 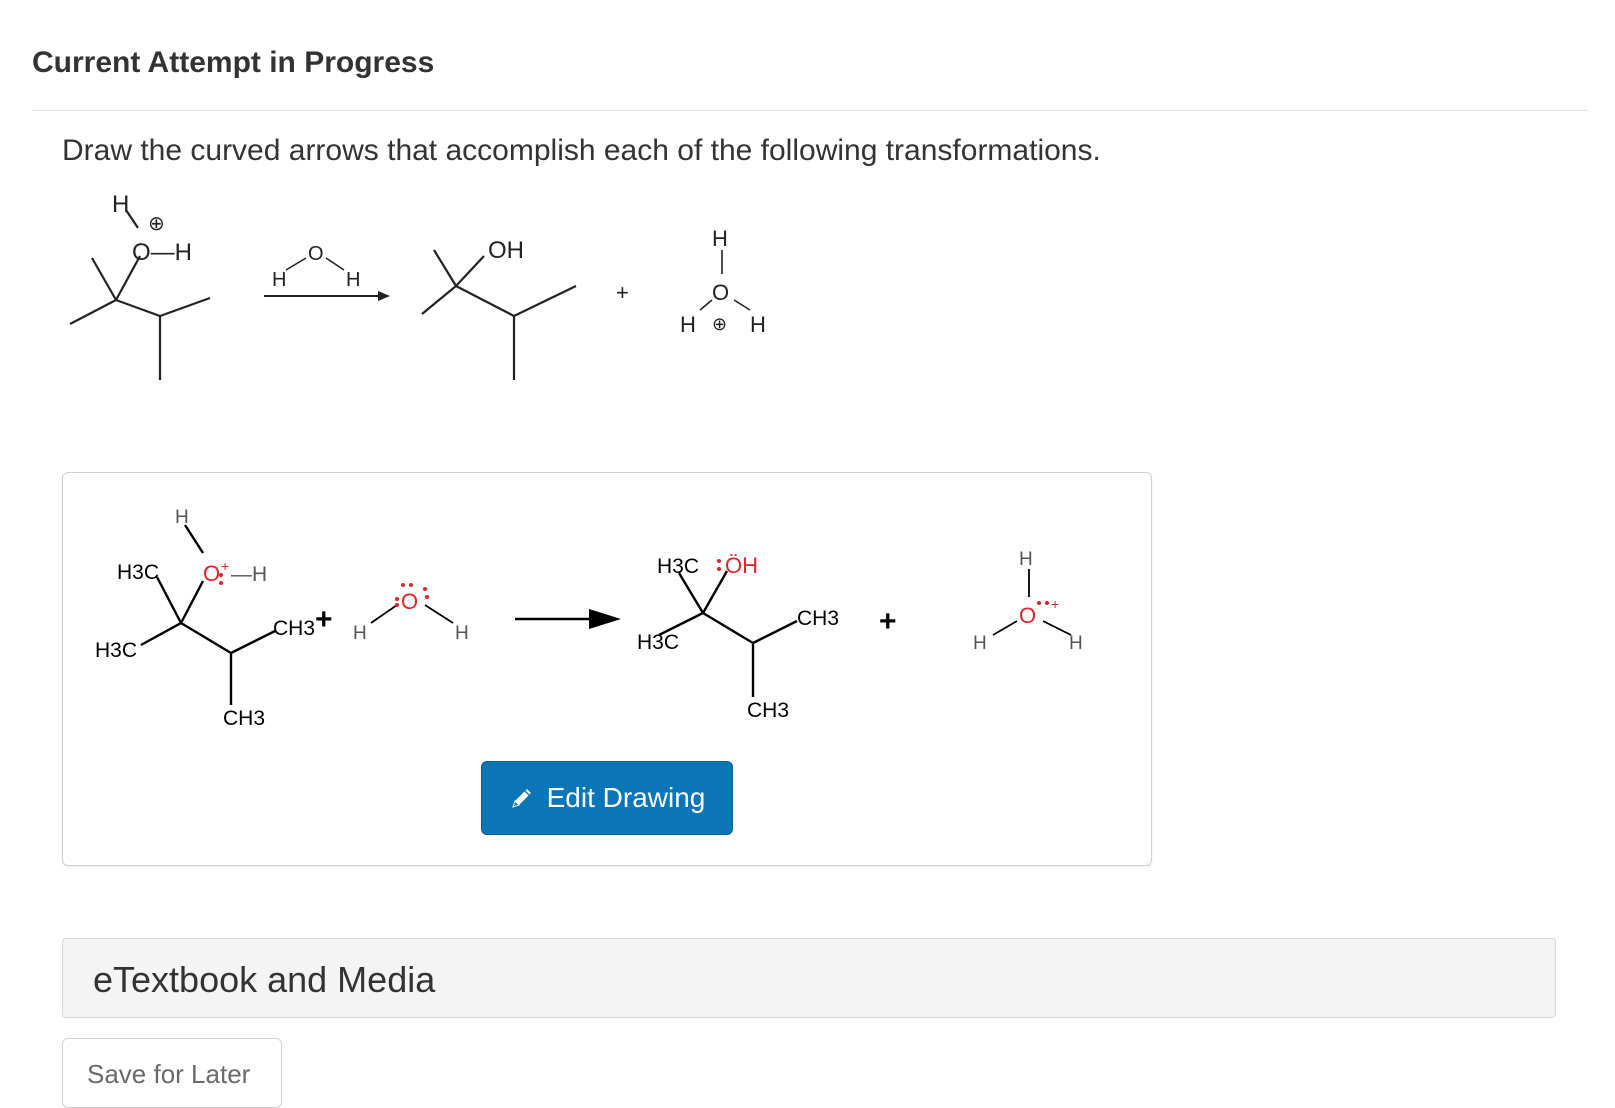 I want to click on drawing-reactant-h-right: —H, so click(x=249, y=574).